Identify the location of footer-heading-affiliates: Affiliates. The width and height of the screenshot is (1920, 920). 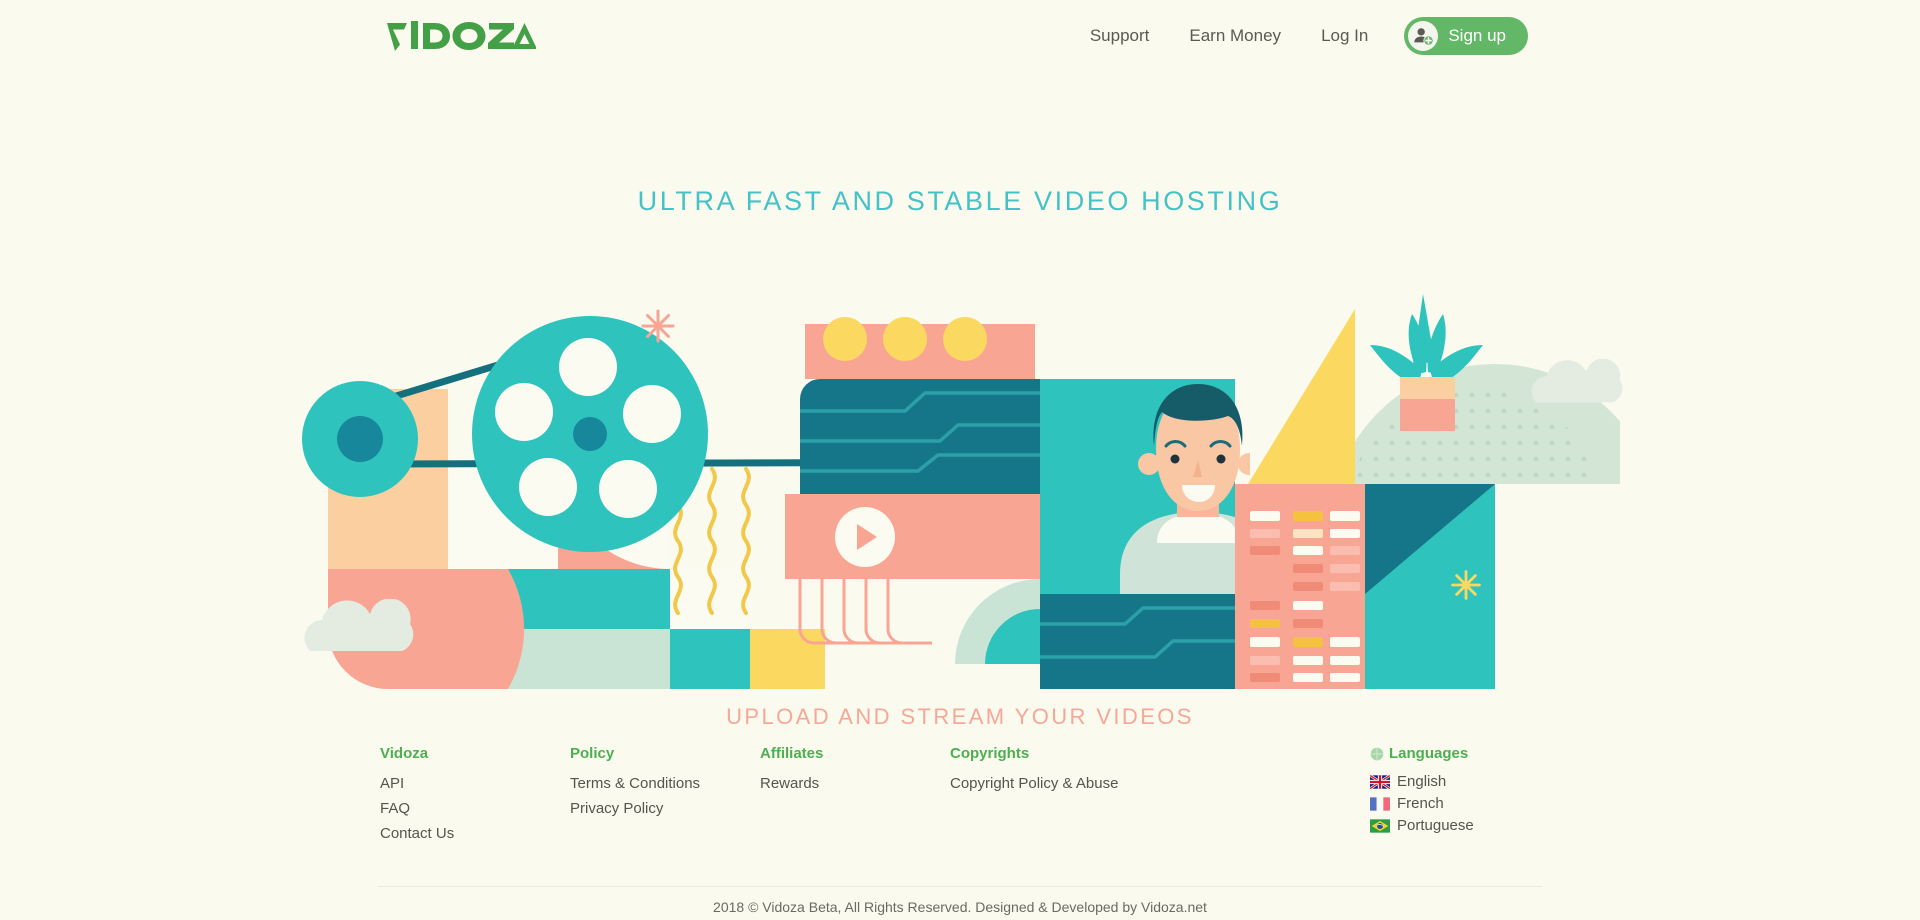
(792, 753).